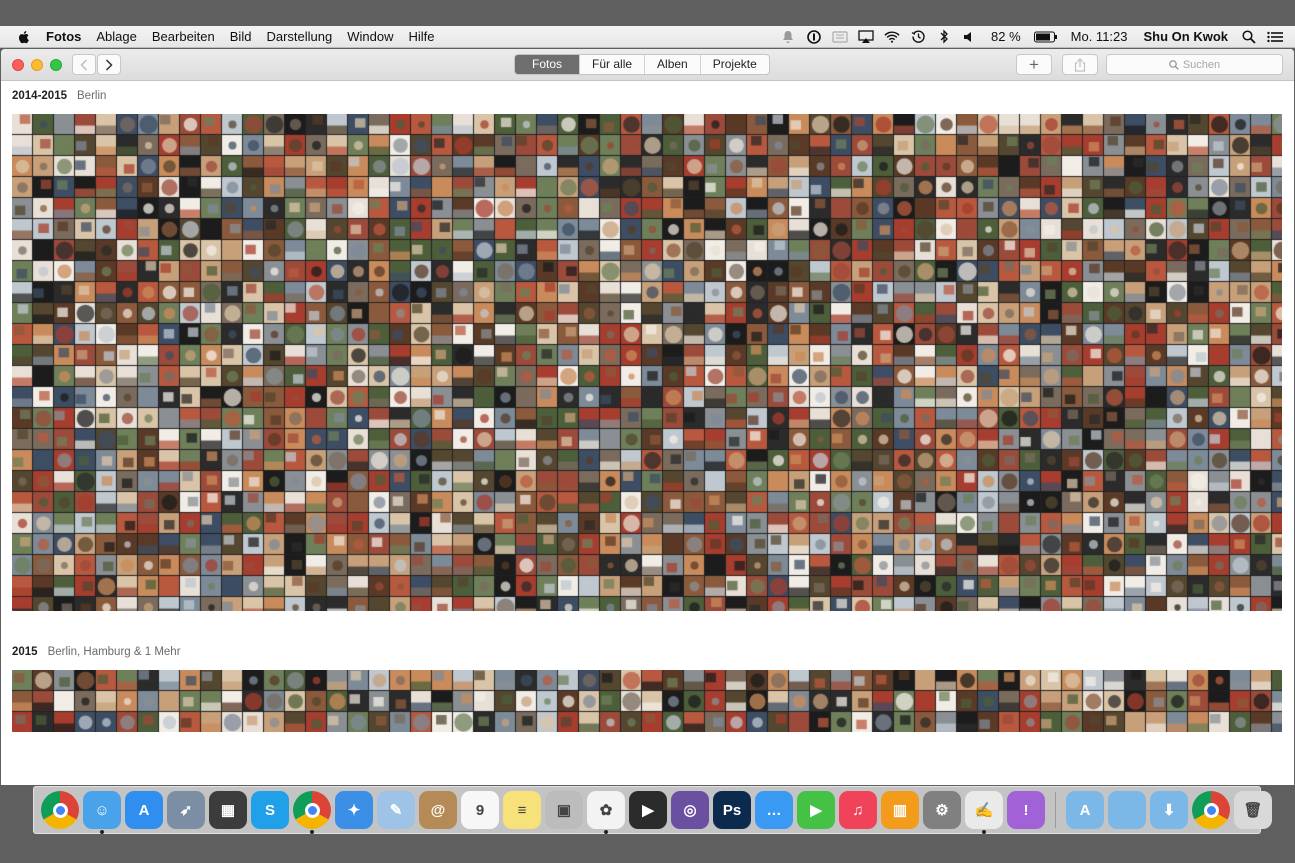 This screenshot has height=863, width=1295. What do you see at coordinates (1055, 810) in the screenshot?
I see `dock-separator` at bounding box center [1055, 810].